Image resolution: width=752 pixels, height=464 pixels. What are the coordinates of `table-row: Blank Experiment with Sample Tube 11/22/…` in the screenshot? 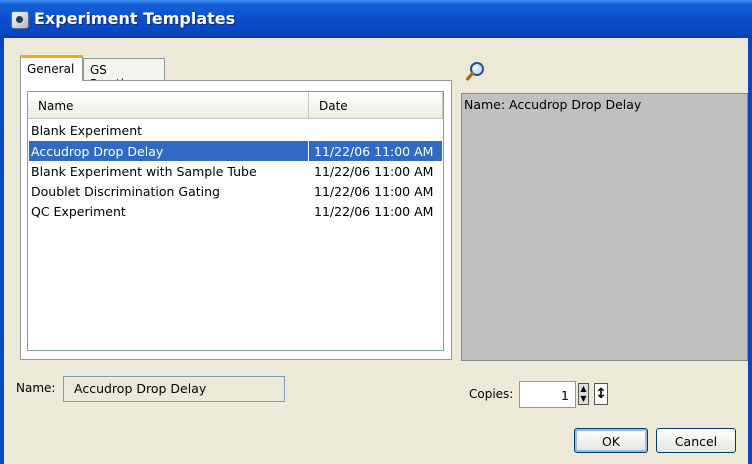 It's located at (235, 171).